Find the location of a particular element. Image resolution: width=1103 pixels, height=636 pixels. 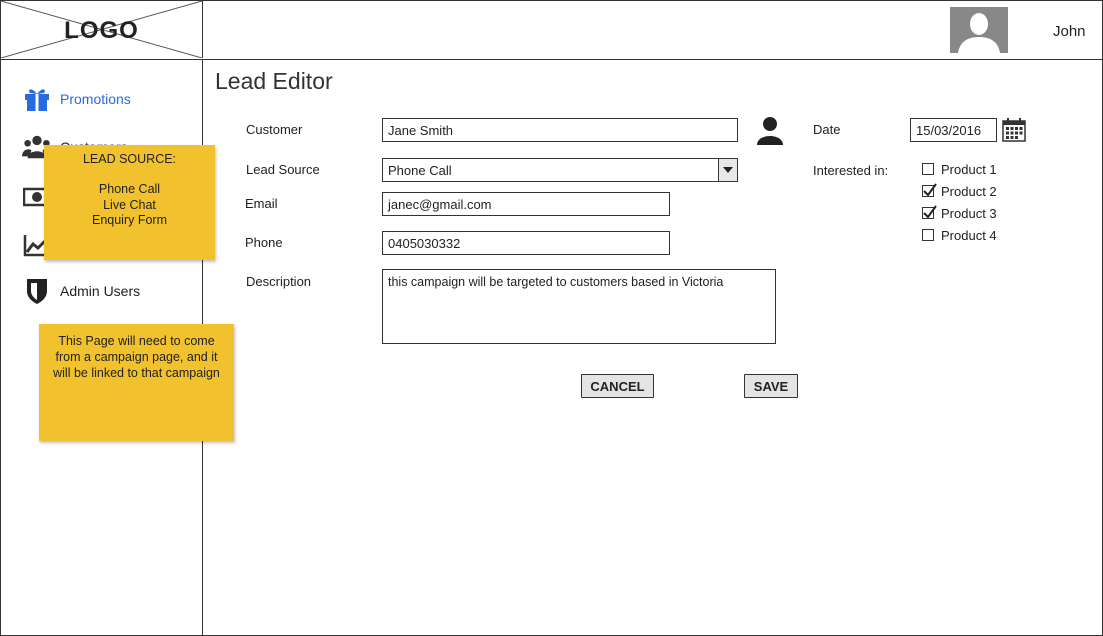

gift-icon is located at coordinates (37, 99).